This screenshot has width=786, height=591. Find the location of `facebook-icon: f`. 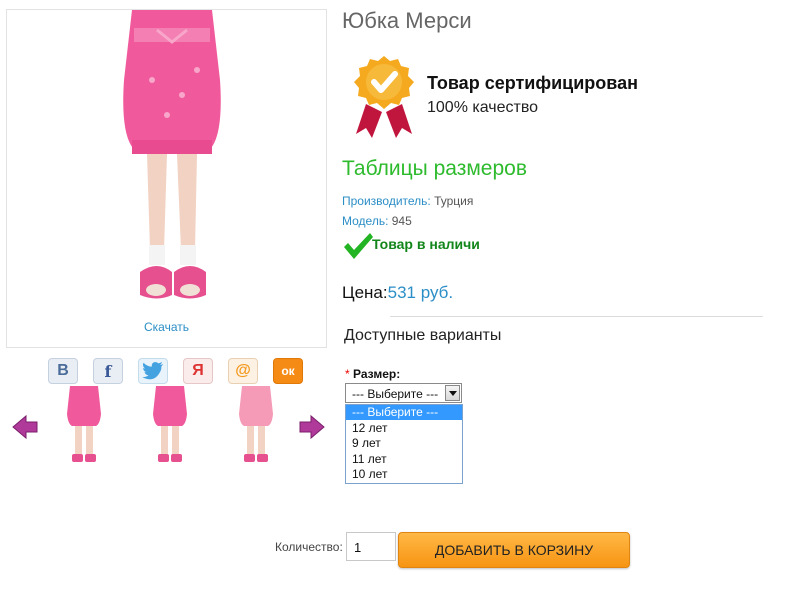

facebook-icon: f is located at coordinates (108, 371).